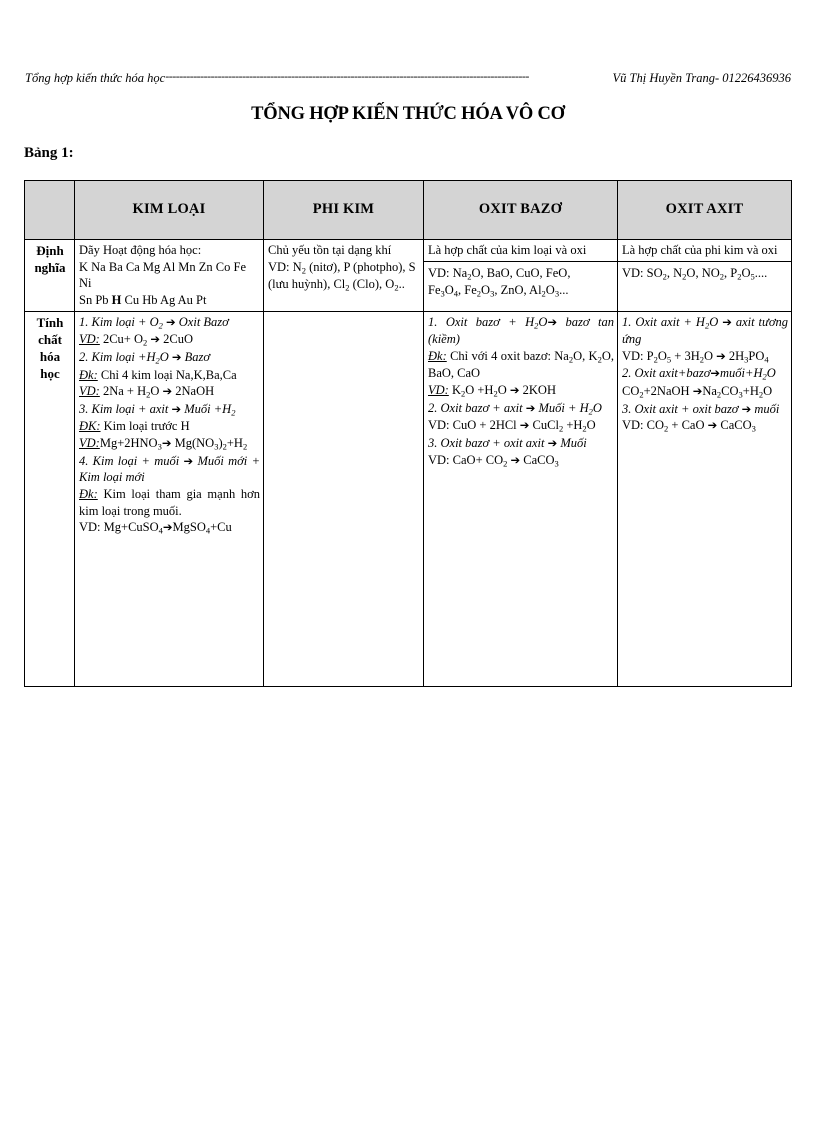  What do you see at coordinates (136, 340) in the screenshot?
I see `text-line: VD: 2Cu+ O2 ➔ 2CuO` at bounding box center [136, 340].